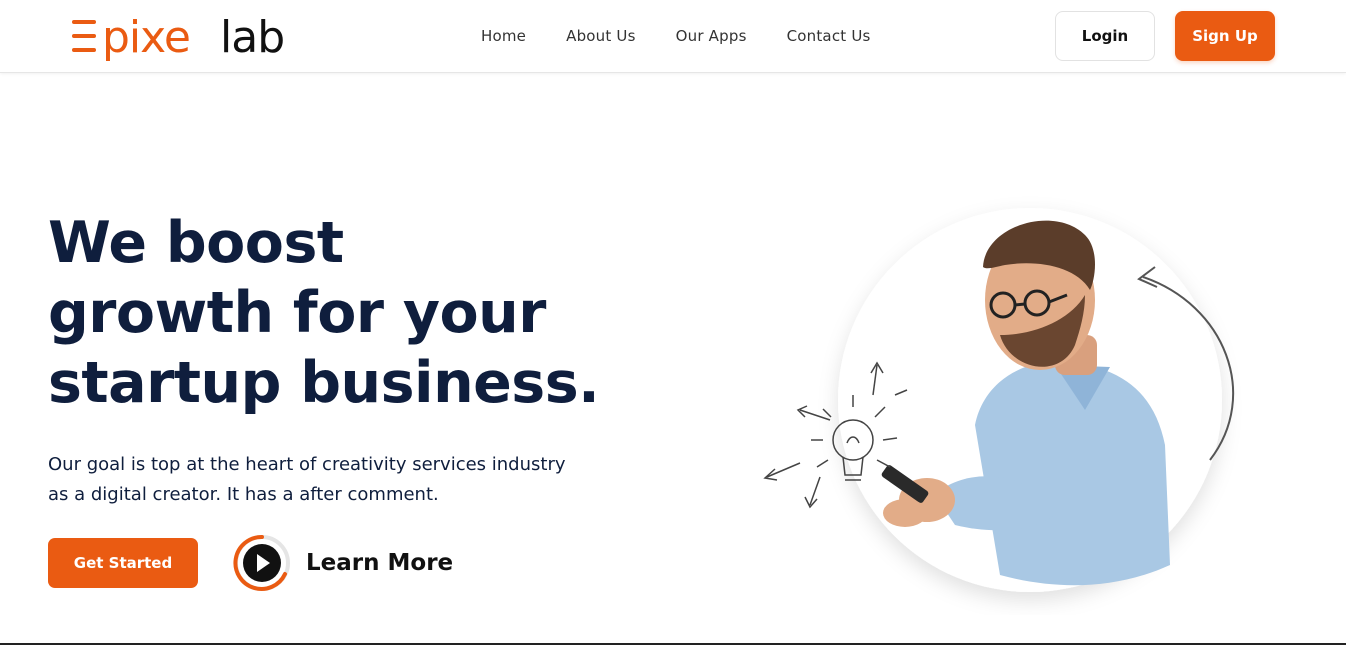 The image size is (1346, 645). Describe the element at coordinates (711, 36) in the screenshot. I see `nav-link-apps: Our Apps` at that location.